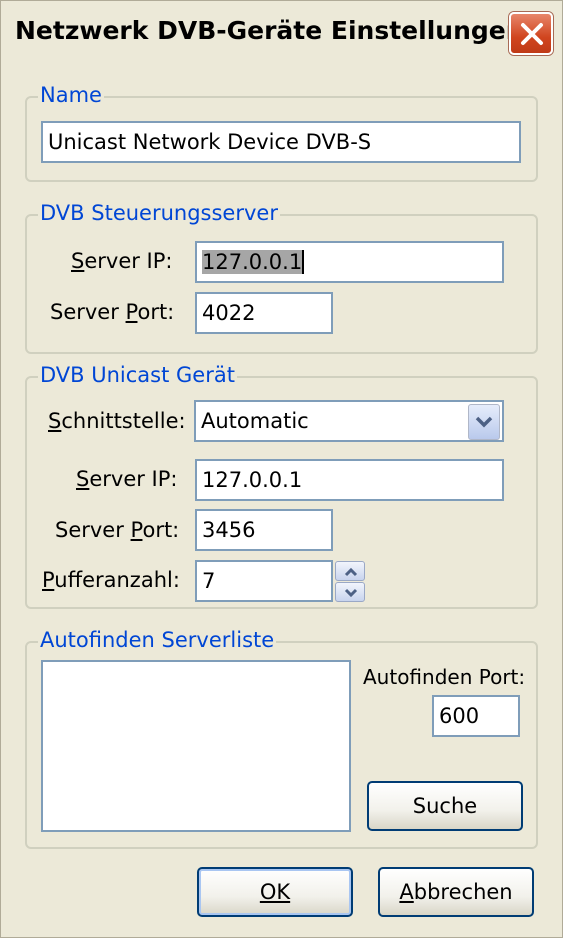  Describe the element at coordinates (252, 262) in the screenshot. I see `control-server-ip-value: 127.0.0.1` at that location.